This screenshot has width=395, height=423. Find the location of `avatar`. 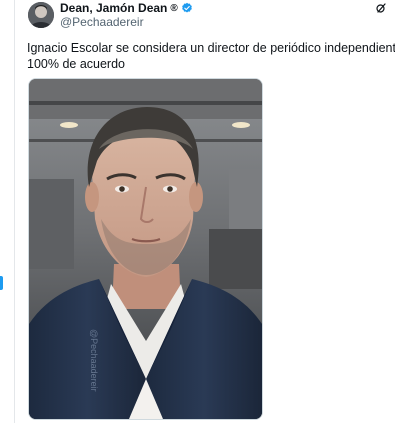

avatar is located at coordinates (41, 15).